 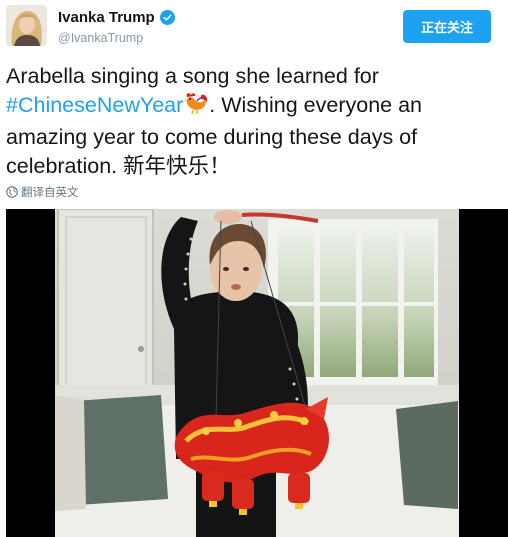 I want to click on tweet-header: Ivanka Trump @IvankaTrump 正在关注, so click(x=254, y=30).